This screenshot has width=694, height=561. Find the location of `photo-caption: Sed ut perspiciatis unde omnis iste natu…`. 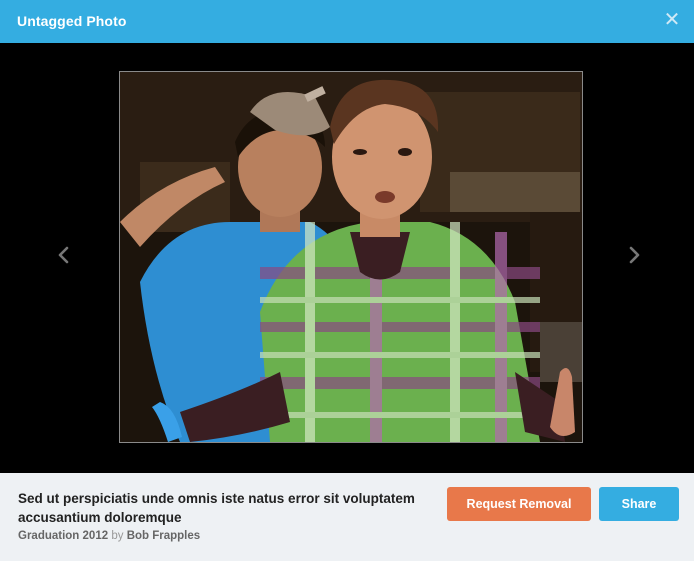

photo-caption: Sed ut perspiciatis unde omnis iste natu… is located at coordinates (216, 508).